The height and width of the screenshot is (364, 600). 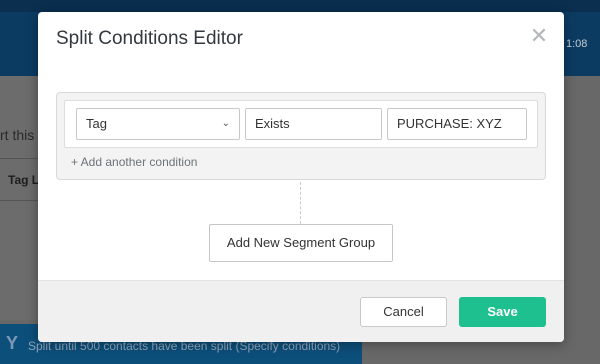 What do you see at coordinates (24, 180) in the screenshot?
I see `background-column-header: Tag L` at bounding box center [24, 180].